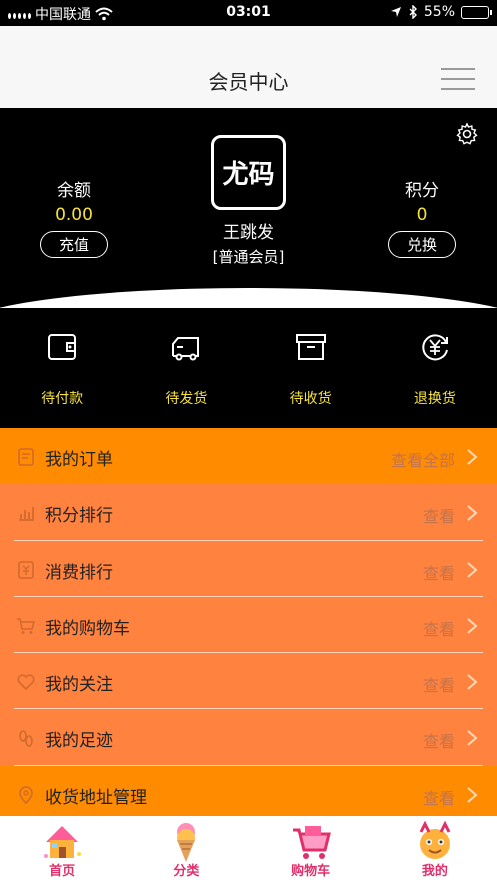 This screenshot has width=497, height=883. I want to click on tab-mine: 我的, so click(435, 849).